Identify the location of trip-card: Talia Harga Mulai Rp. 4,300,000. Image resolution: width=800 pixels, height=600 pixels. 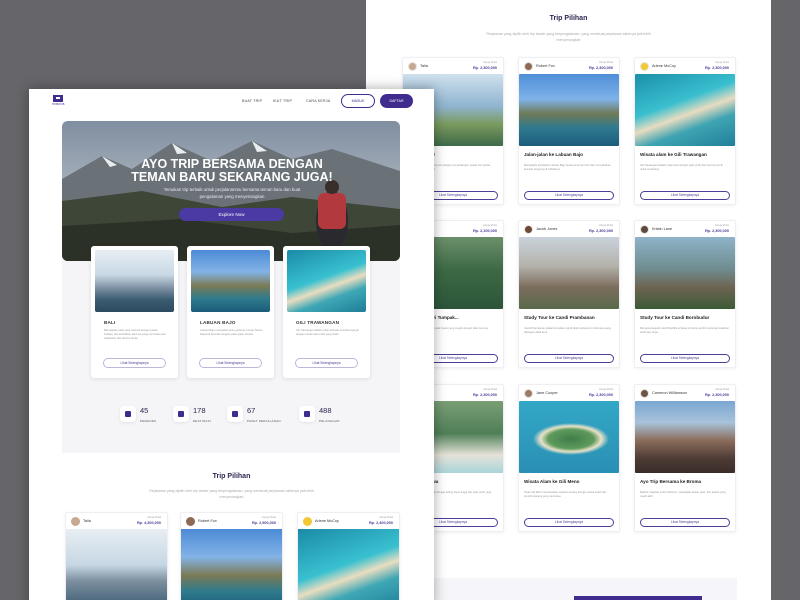
(116, 556).